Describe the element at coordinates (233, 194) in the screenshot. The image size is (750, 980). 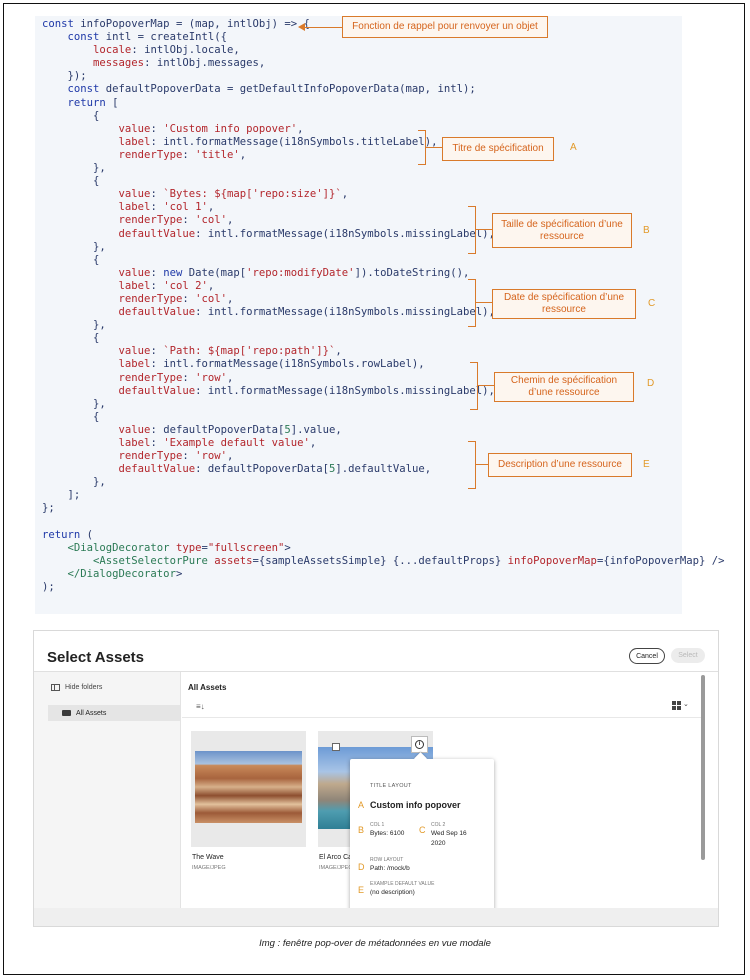
I see `code-line: value: `Bytes: ${map['repo:size']}`,` at that location.